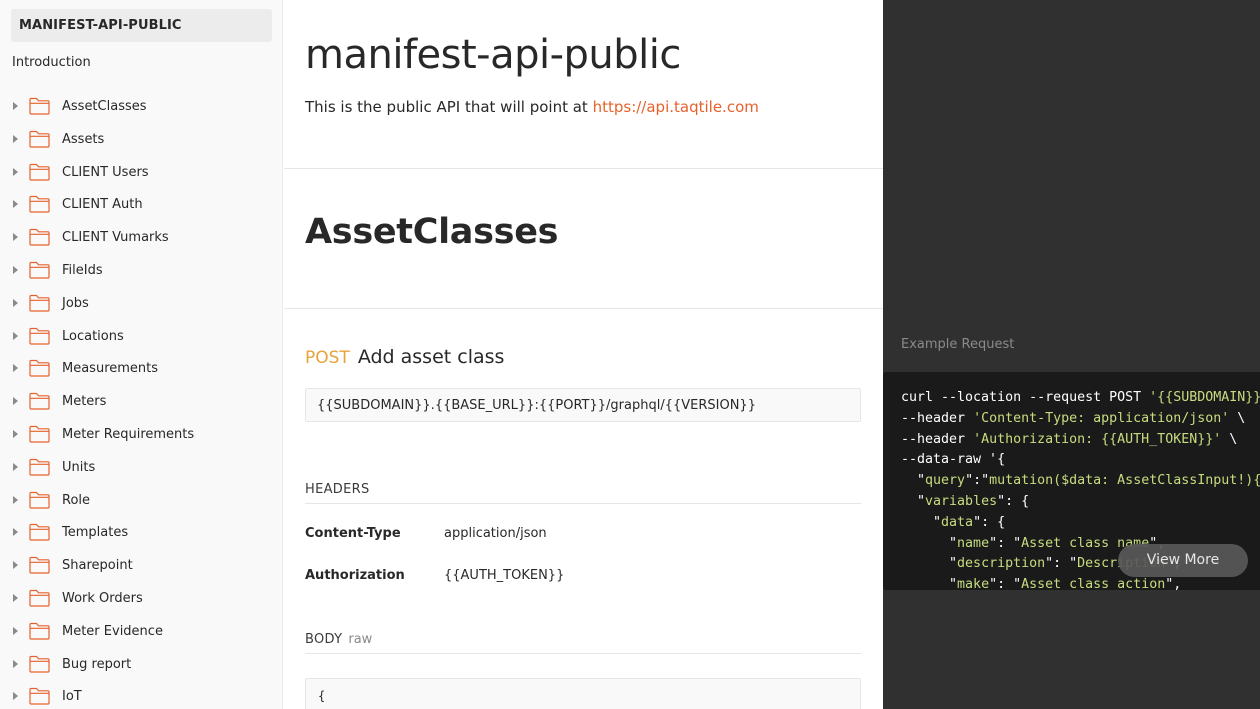  Describe the element at coordinates (115, 238) in the screenshot. I see `sidebar-folder-label: CLIENT Vumarks` at that location.